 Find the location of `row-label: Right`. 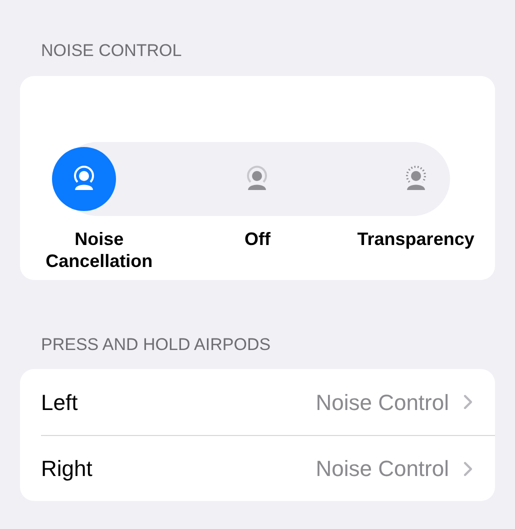

row-label: Right is located at coordinates (66, 469).